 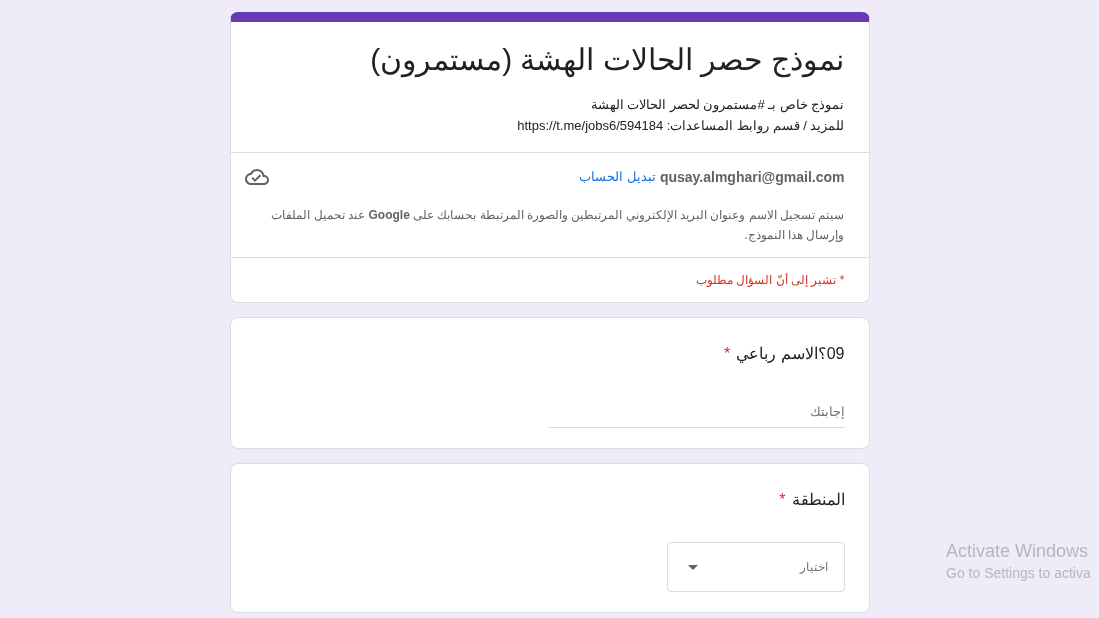 I want to click on form-title: نموذج حصر الحالات الهشة (مستمرون), so click(x=607, y=61).